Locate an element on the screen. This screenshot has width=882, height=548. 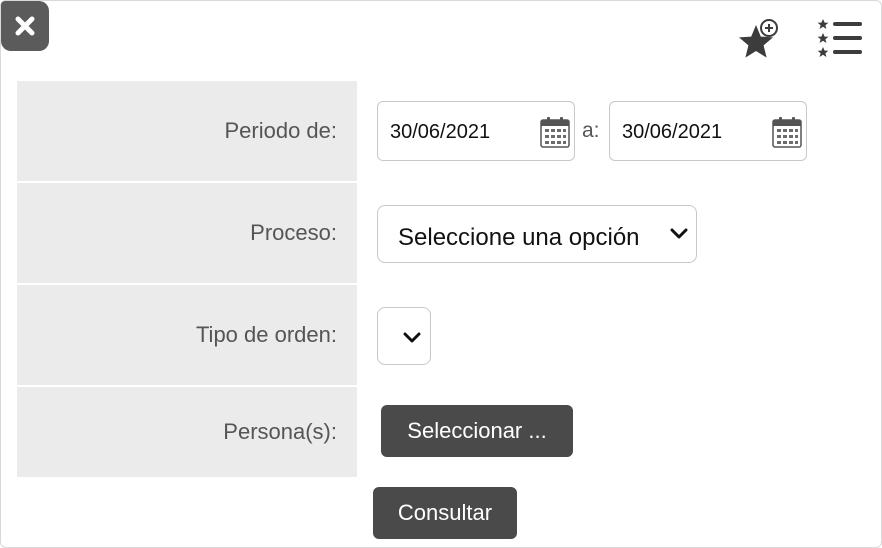
date-to-input is located at coordinates (692, 132).